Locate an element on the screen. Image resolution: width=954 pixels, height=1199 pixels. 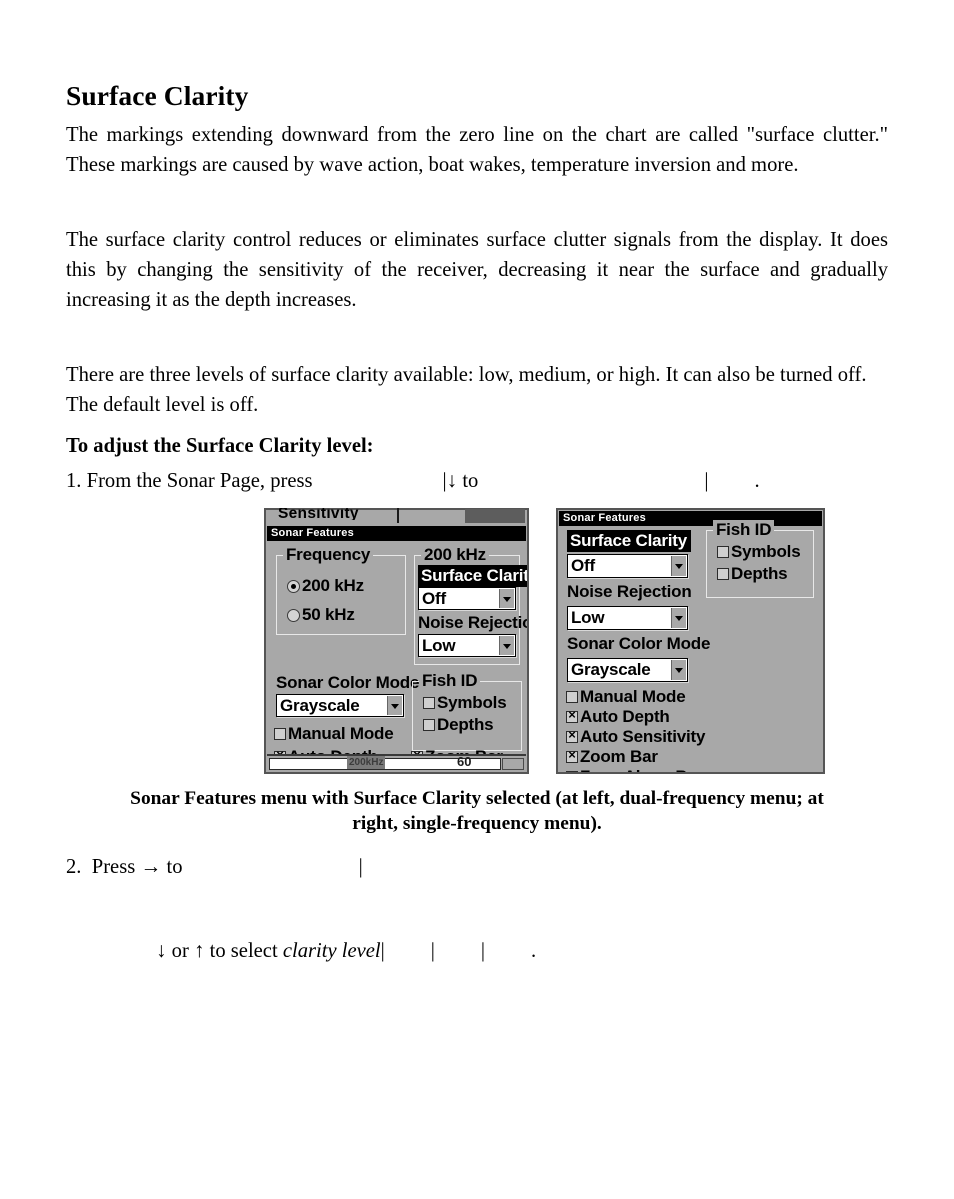
frequency-group: Frequency 200 kHz 50 kHz is located at coordinates (341, 590).